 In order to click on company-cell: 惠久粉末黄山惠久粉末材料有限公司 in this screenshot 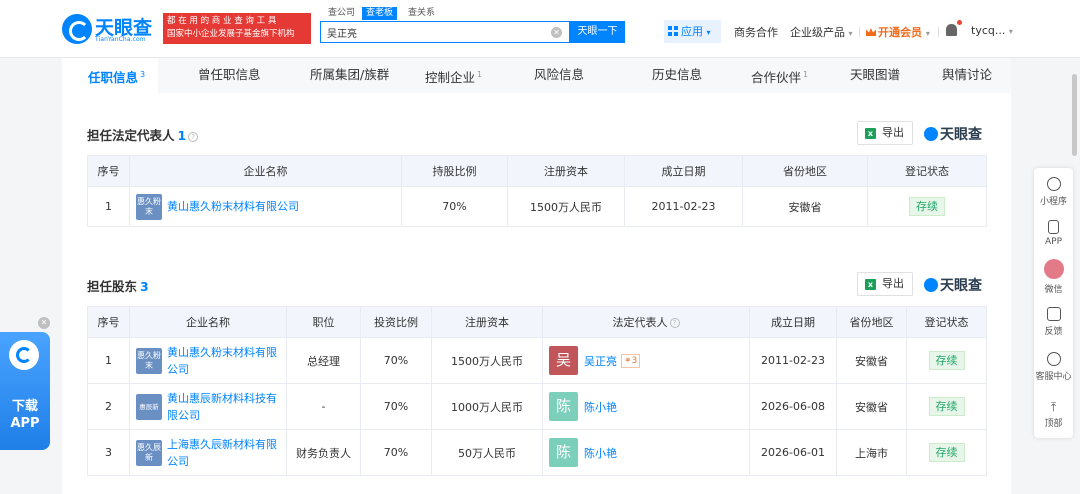, I will do `click(265, 206)`.